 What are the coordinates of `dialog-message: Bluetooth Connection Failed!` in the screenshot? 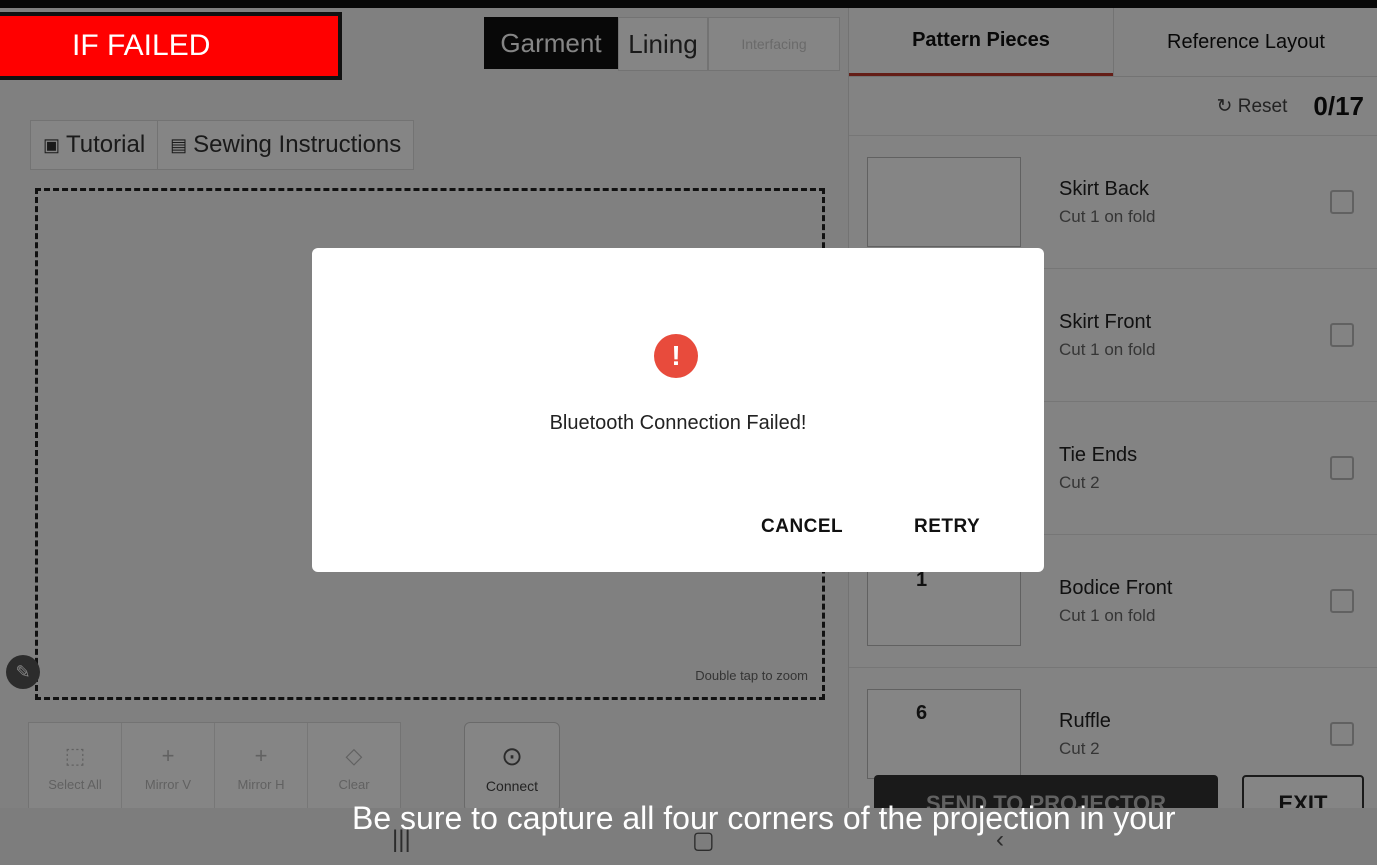 It's located at (678, 423).